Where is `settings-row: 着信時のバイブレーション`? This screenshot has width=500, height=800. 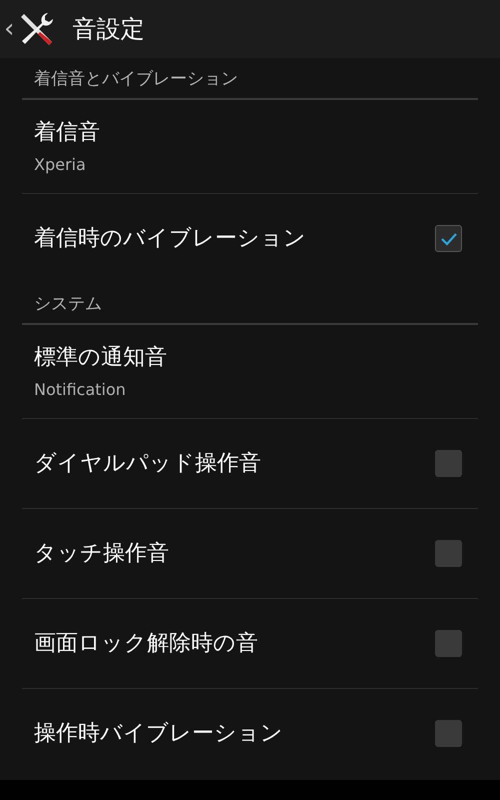
settings-row: 着信時のバイブレーション is located at coordinates (250, 238).